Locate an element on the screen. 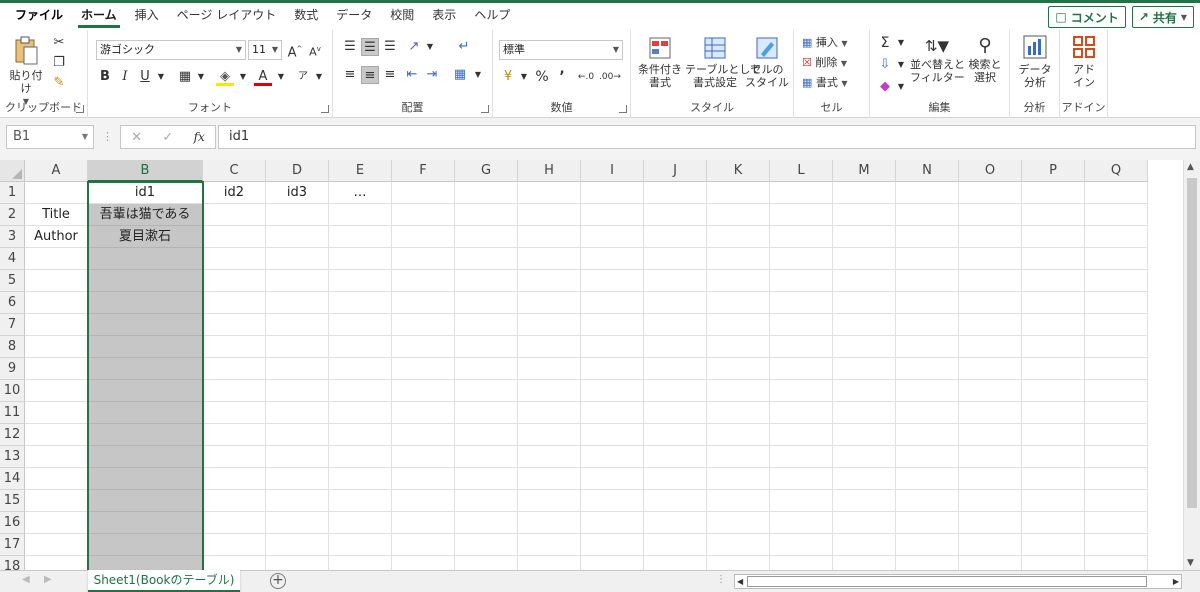  cell-g5 is located at coordinates (486, 281).